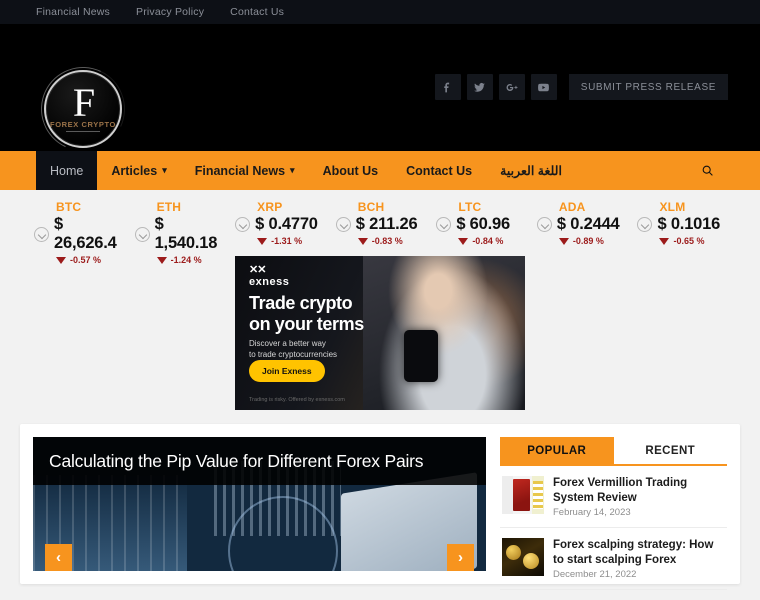 This screenshot has height=600, width=760. What do you see at coordinates (86, 260) in the screenshot?
I see `ticker-change-value: -0.57 %` at bounding box center [86, 260].